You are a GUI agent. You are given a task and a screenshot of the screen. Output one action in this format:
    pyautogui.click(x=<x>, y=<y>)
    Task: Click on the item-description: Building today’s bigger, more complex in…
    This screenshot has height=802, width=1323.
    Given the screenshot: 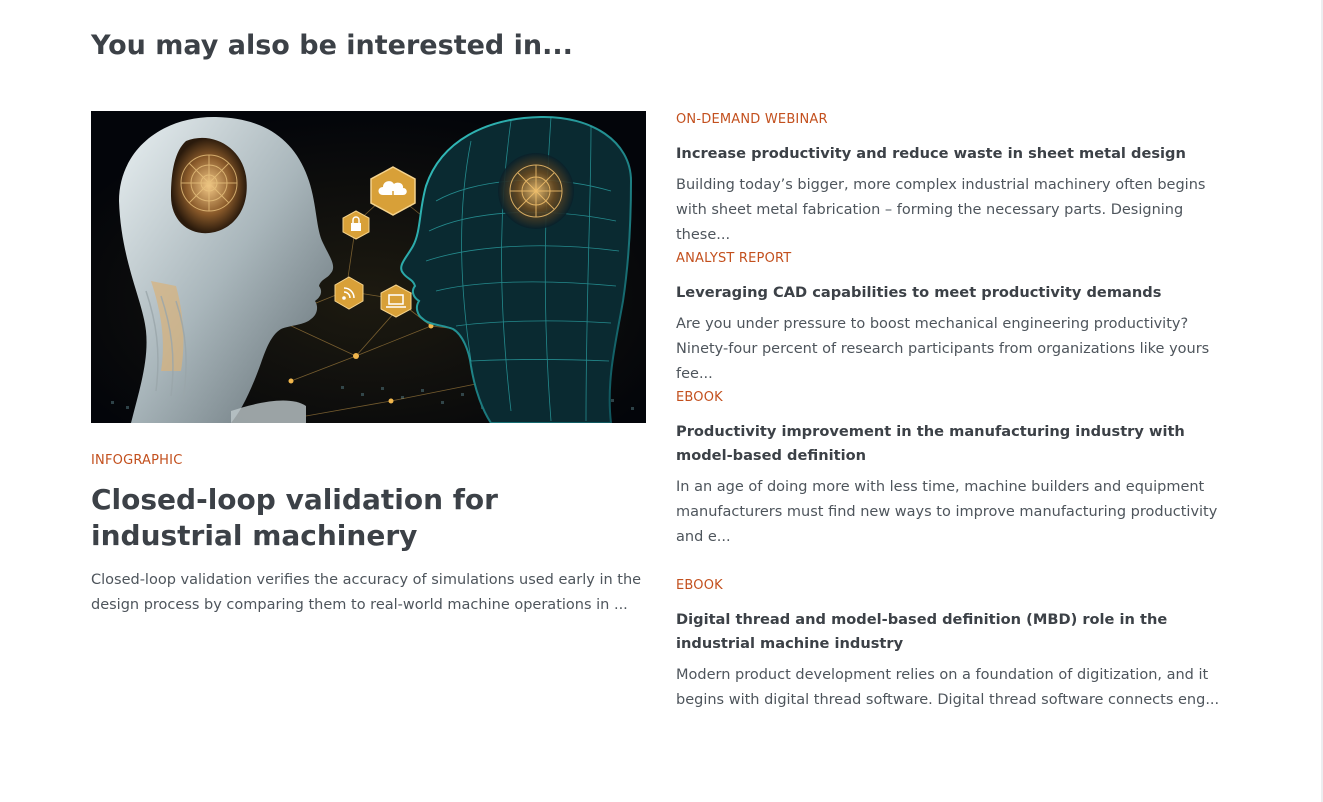 What is the action you would take?
    pyautogui.click(x=941, y=210)
    